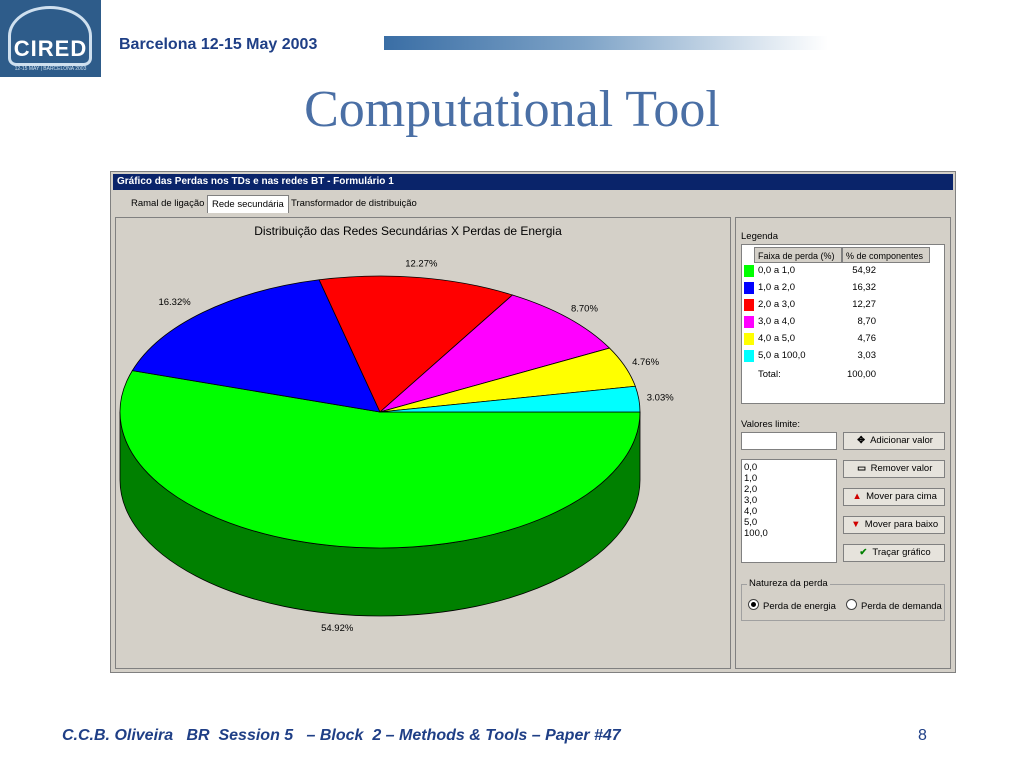 Image resolution: width=1024 pixels, height=768 pixels. What do you see at coordinates (901, 496) in the screenshot?
I see `move-up-label: Mover para cima` at bounding box center [901, 496].